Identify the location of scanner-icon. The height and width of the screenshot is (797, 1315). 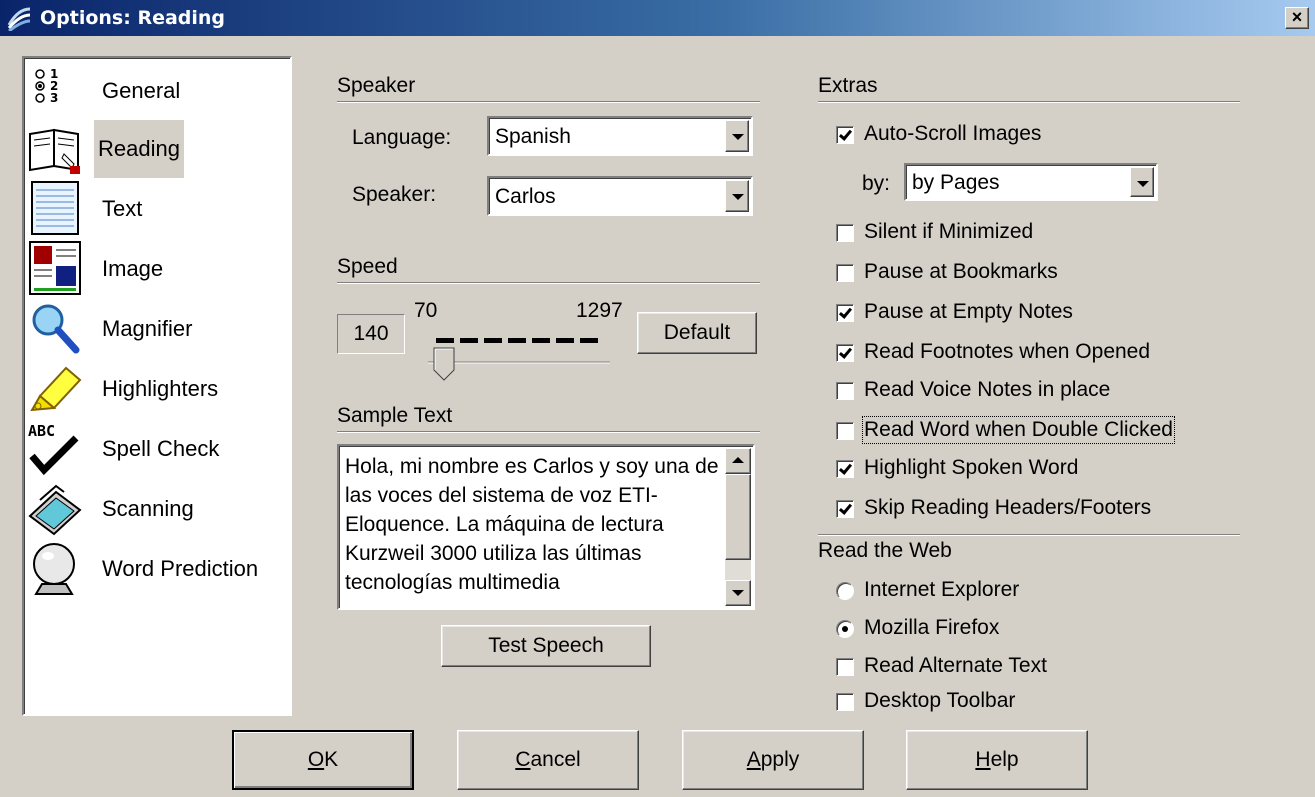
(55, 510).